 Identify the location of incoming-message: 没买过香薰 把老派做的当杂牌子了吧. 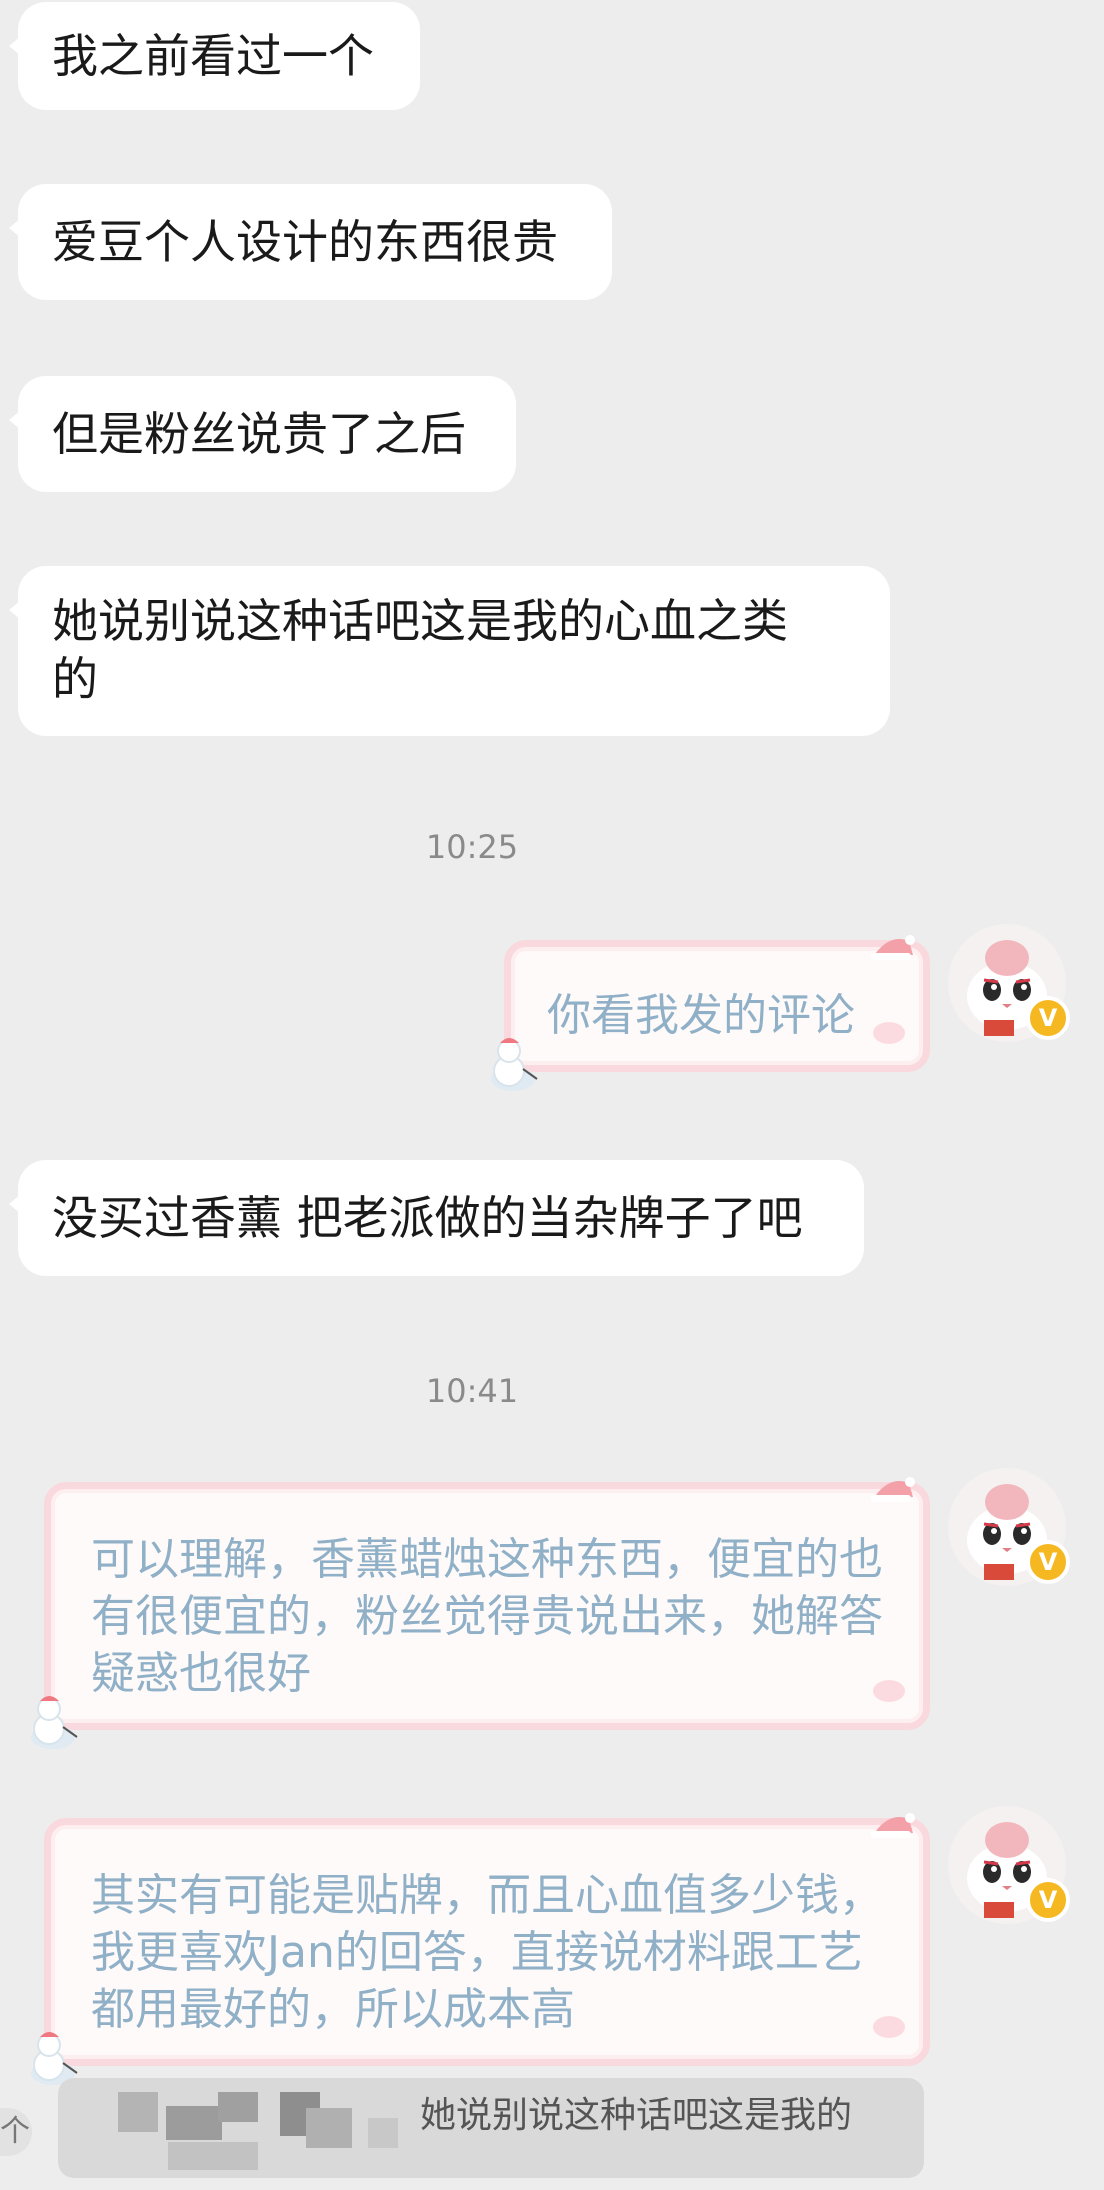
(436, 1218).